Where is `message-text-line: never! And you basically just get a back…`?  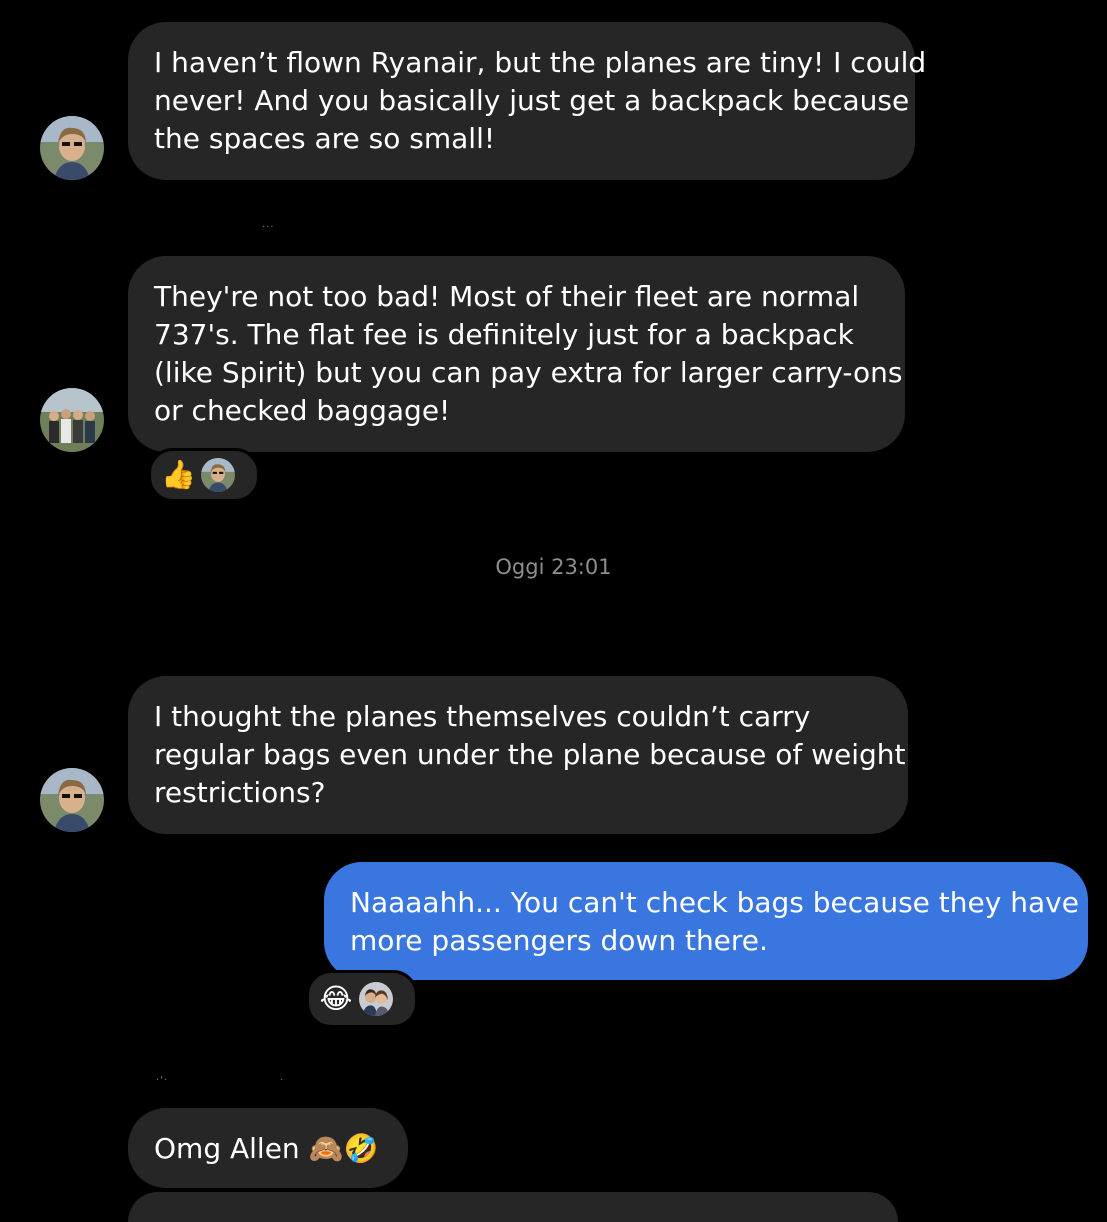
message-text-line: never! And you basically just get a back… is located at coordinates (532, 100).